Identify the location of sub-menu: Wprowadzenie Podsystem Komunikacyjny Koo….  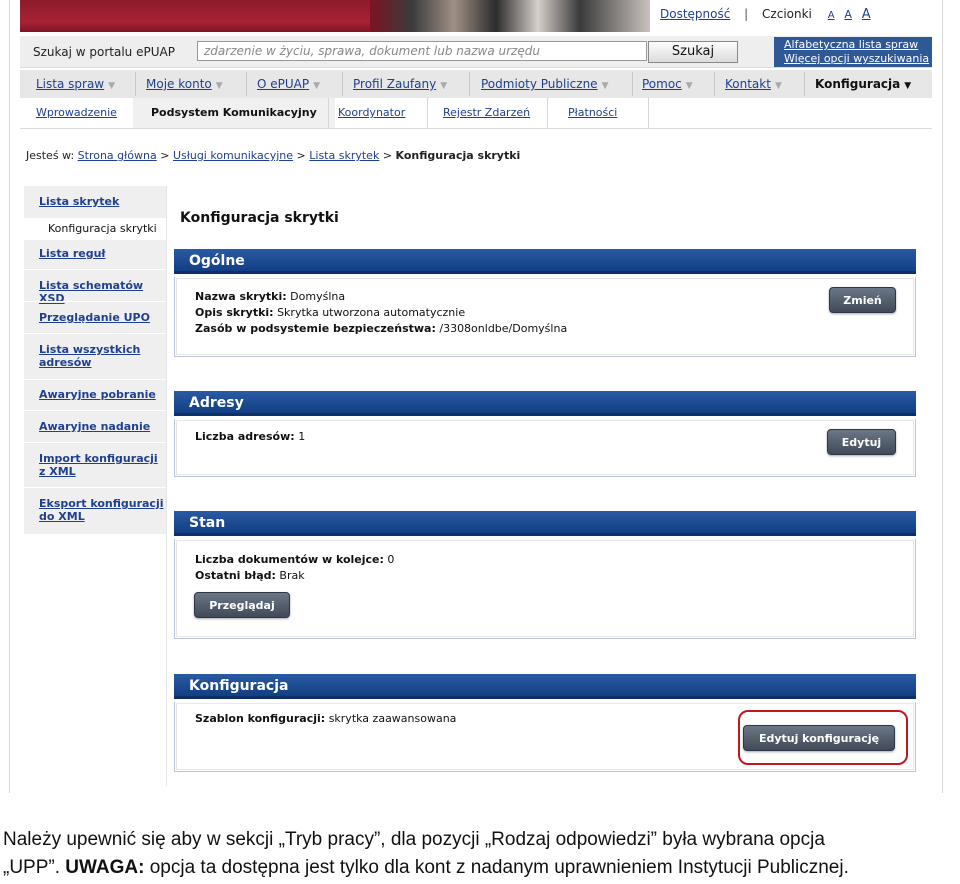
(476, 113).